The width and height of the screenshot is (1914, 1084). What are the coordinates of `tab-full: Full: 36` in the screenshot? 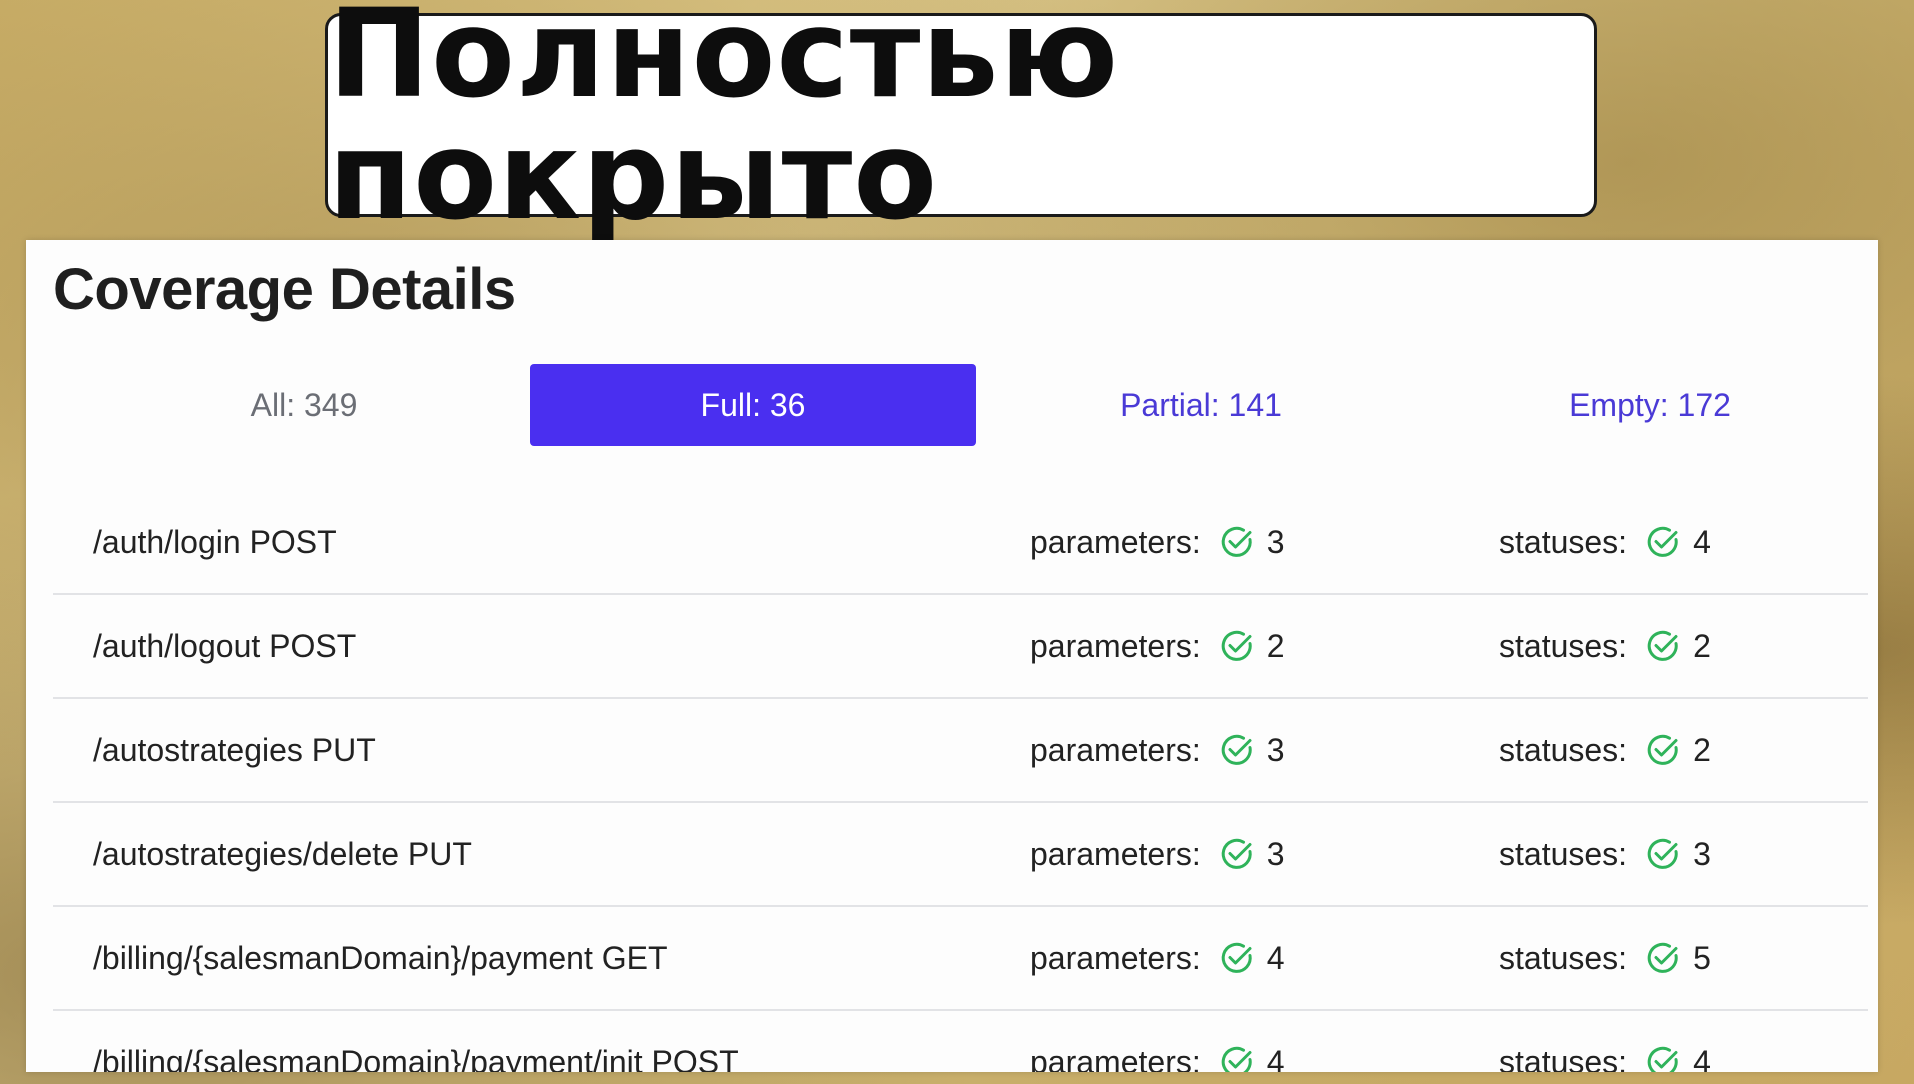 It's located at (753, 405).